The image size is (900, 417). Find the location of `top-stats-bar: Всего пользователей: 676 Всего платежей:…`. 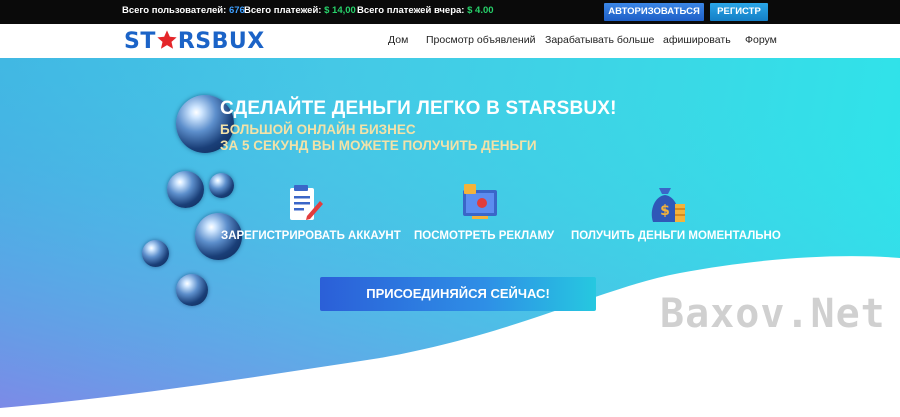

top-stats-bar: Всего пользователей: 676 Всего платежей:… is located at coordinates (450, 12).